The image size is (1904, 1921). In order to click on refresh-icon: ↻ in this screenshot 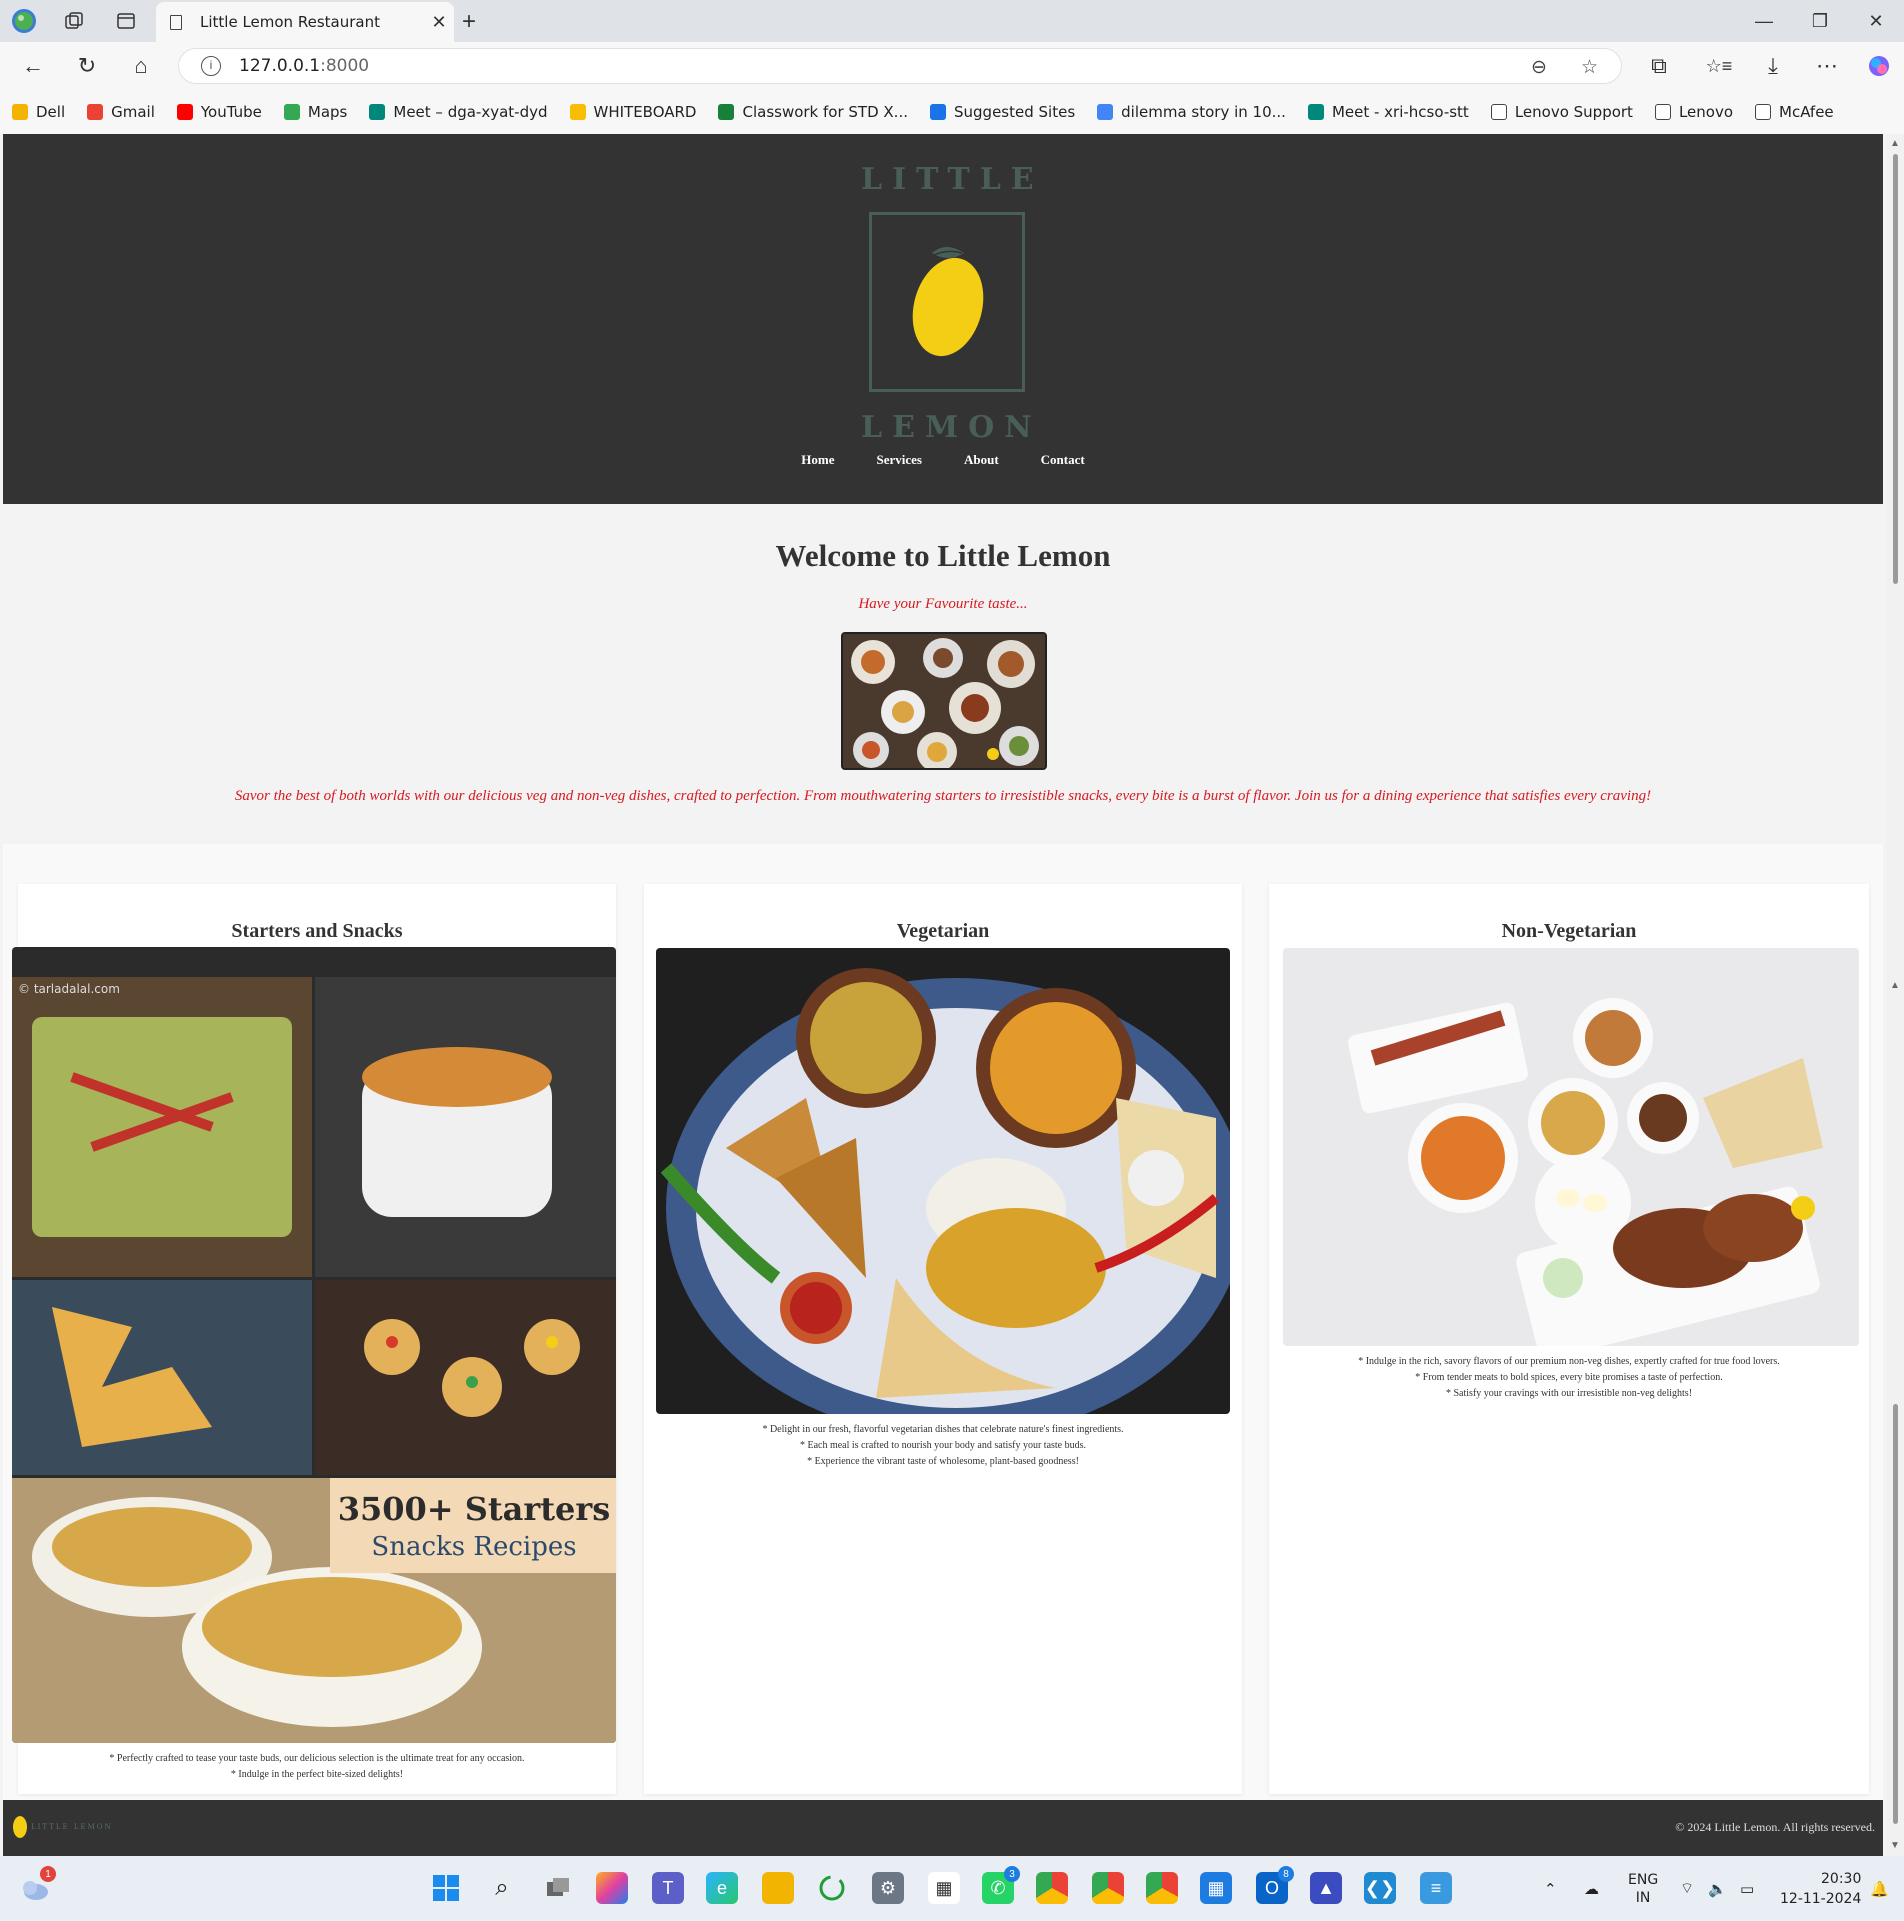, I will do `click(87, 66)`.